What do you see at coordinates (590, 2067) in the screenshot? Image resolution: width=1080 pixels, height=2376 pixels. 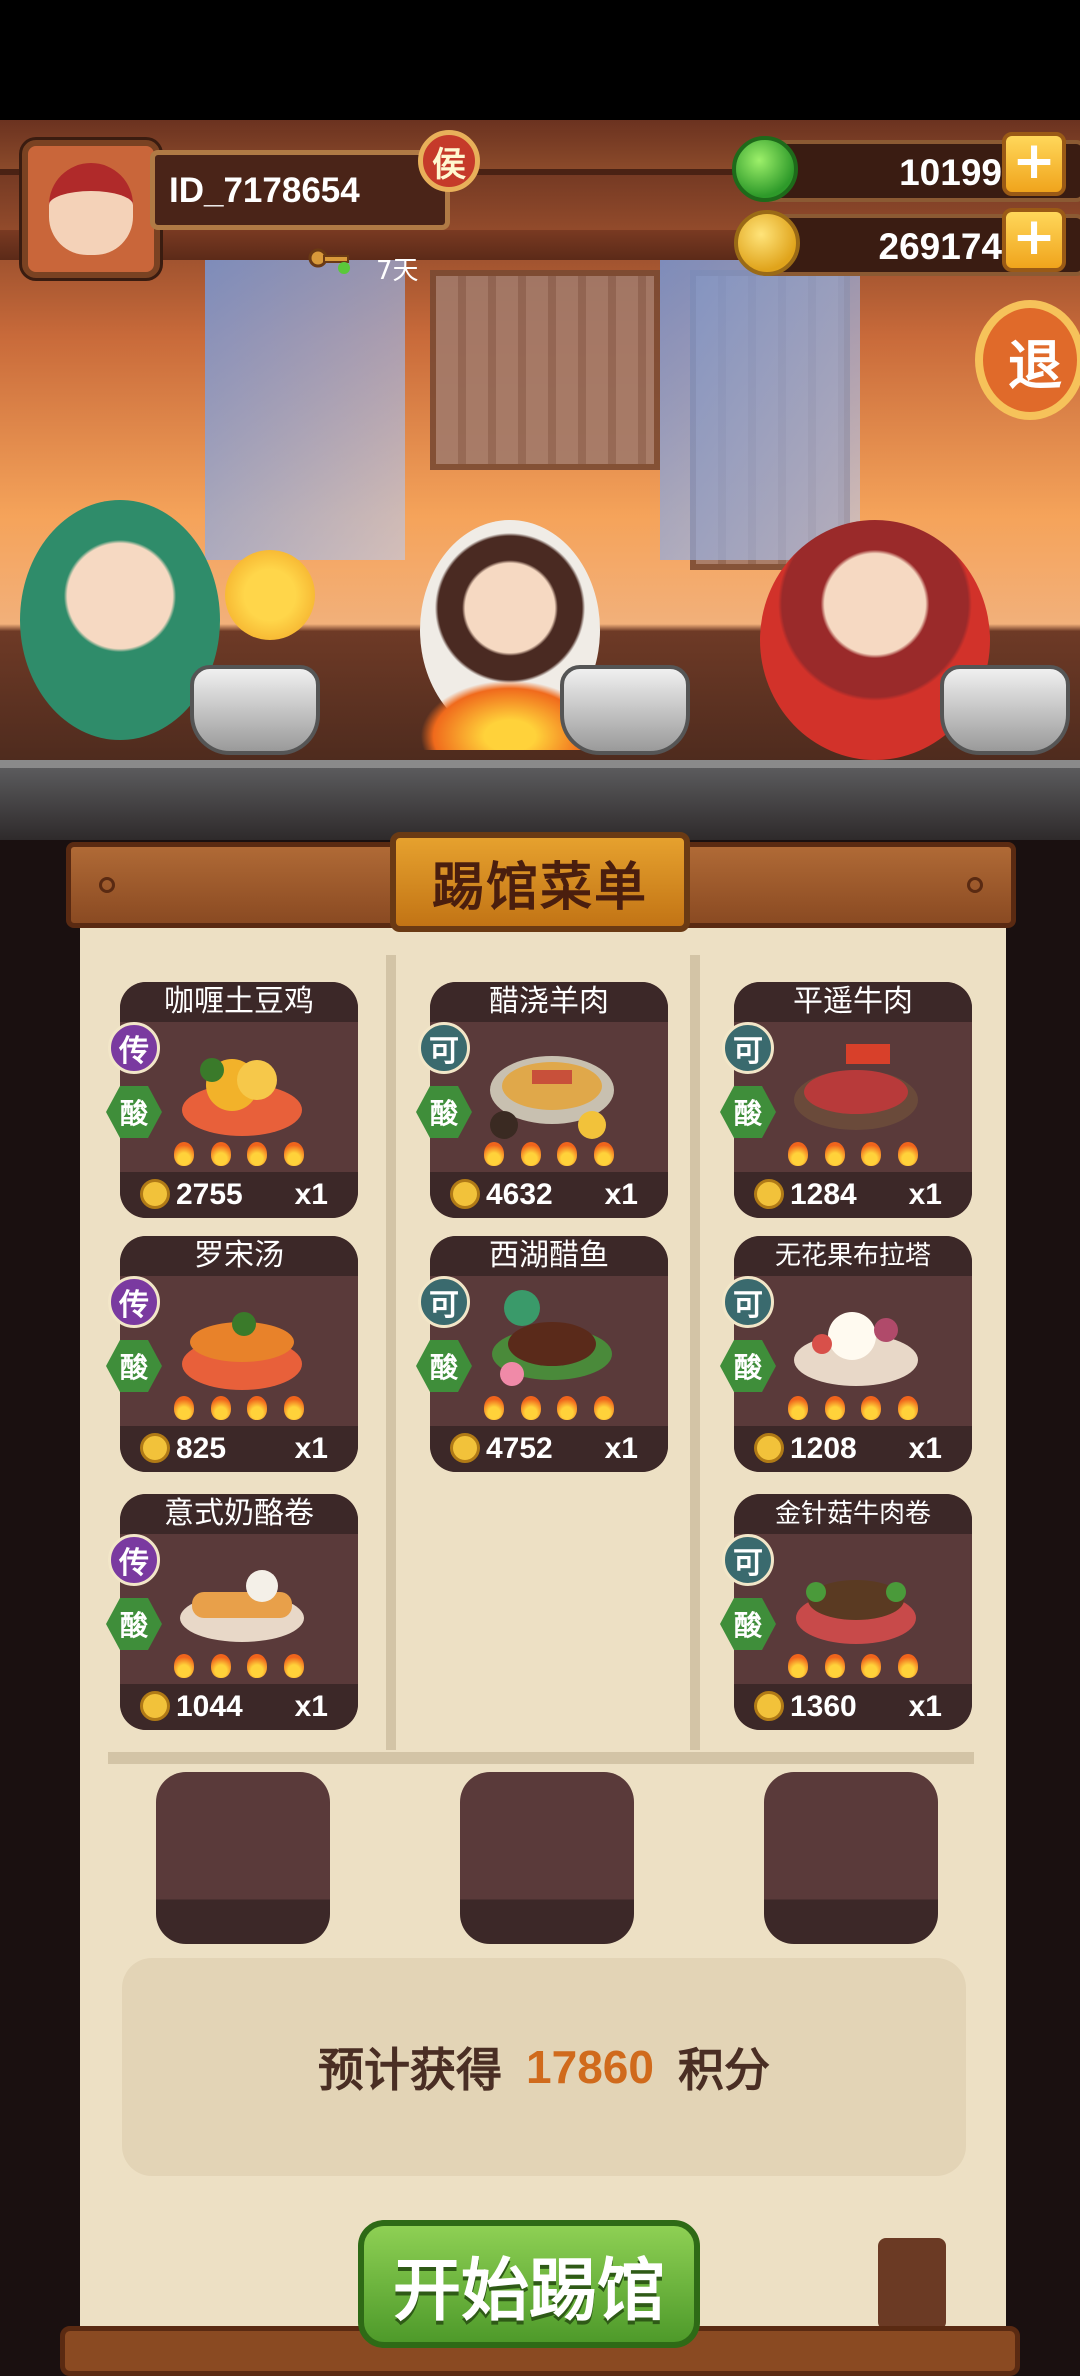 I see `score-value: 17860` at bounding box center [590, 2067].